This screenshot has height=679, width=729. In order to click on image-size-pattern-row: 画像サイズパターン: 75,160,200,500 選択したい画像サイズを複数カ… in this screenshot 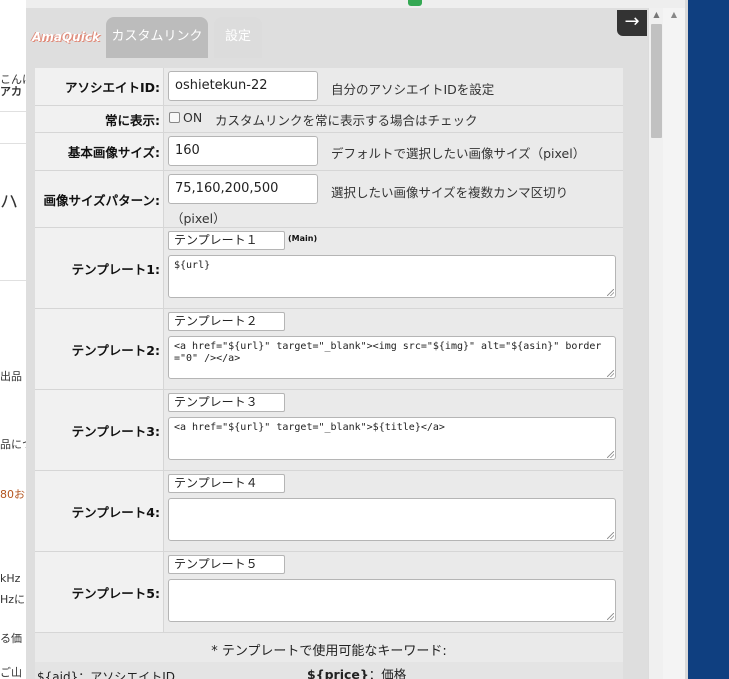, I will do `click(329, 199)`.